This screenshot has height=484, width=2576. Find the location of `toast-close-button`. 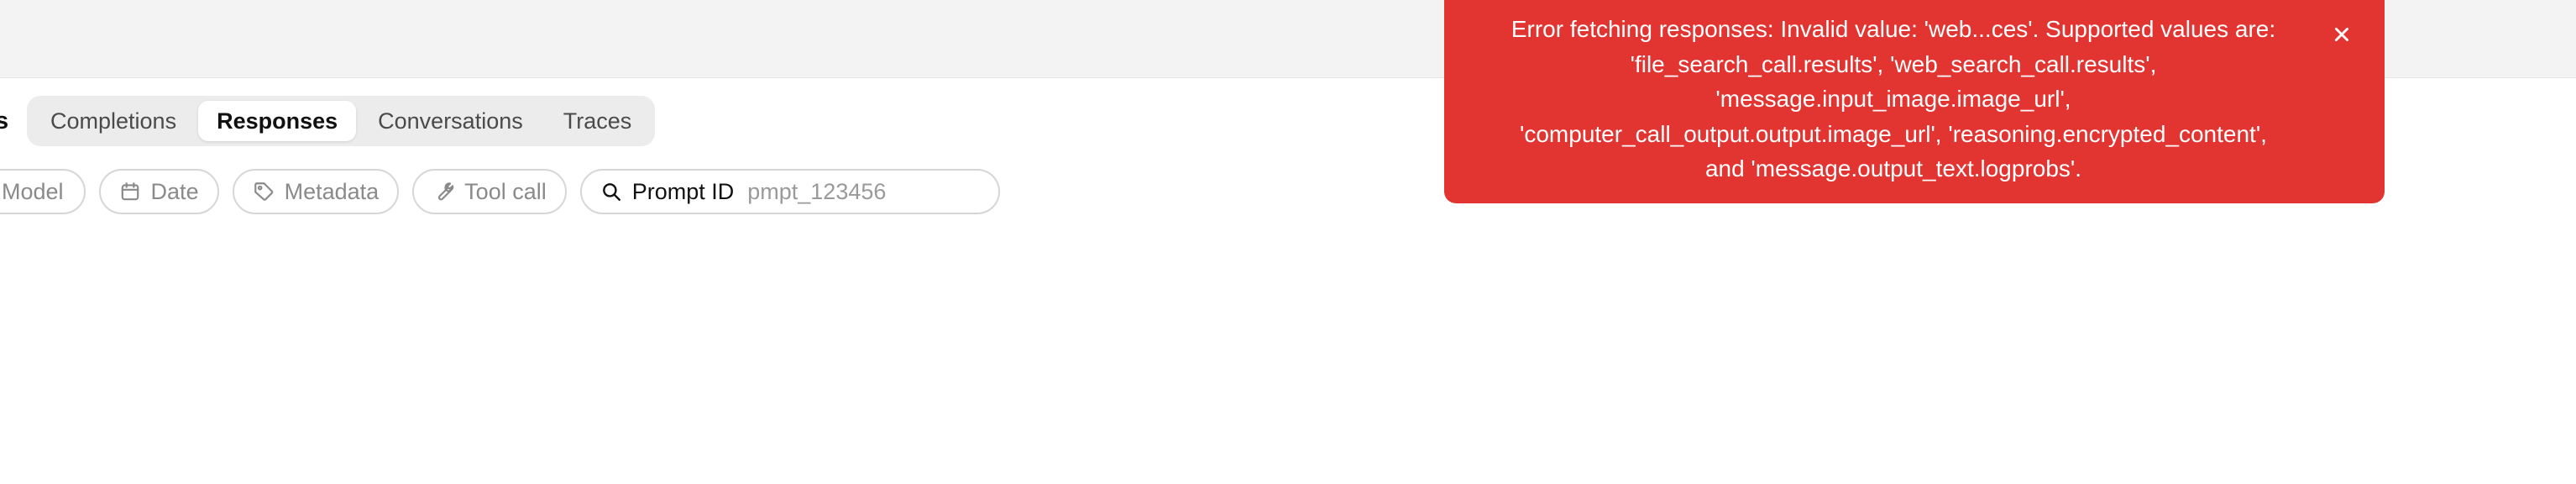

toast-close-button is located at coordinates (2342, 34).